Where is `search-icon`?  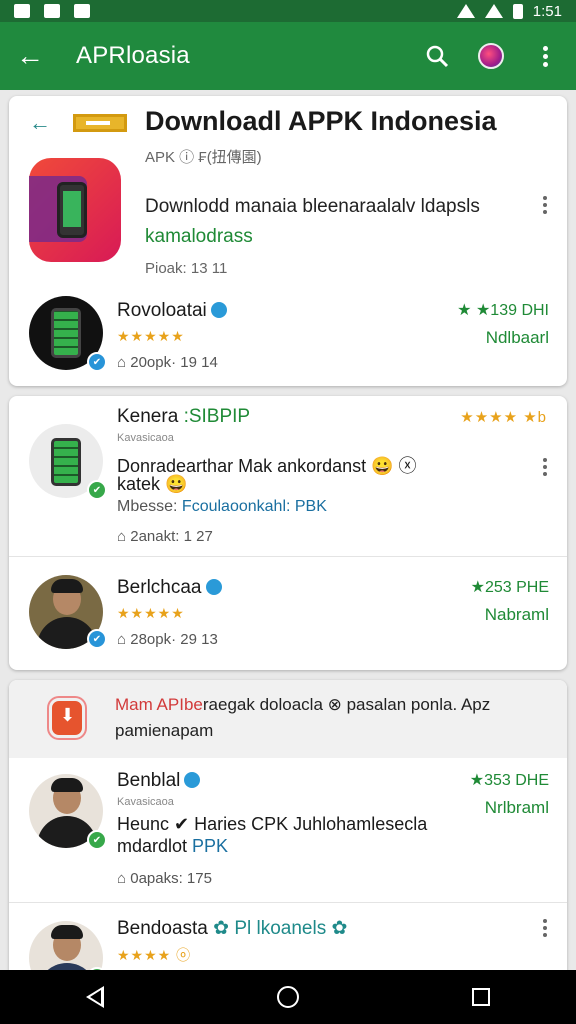 search-icon is located at coordinates (437, 56).